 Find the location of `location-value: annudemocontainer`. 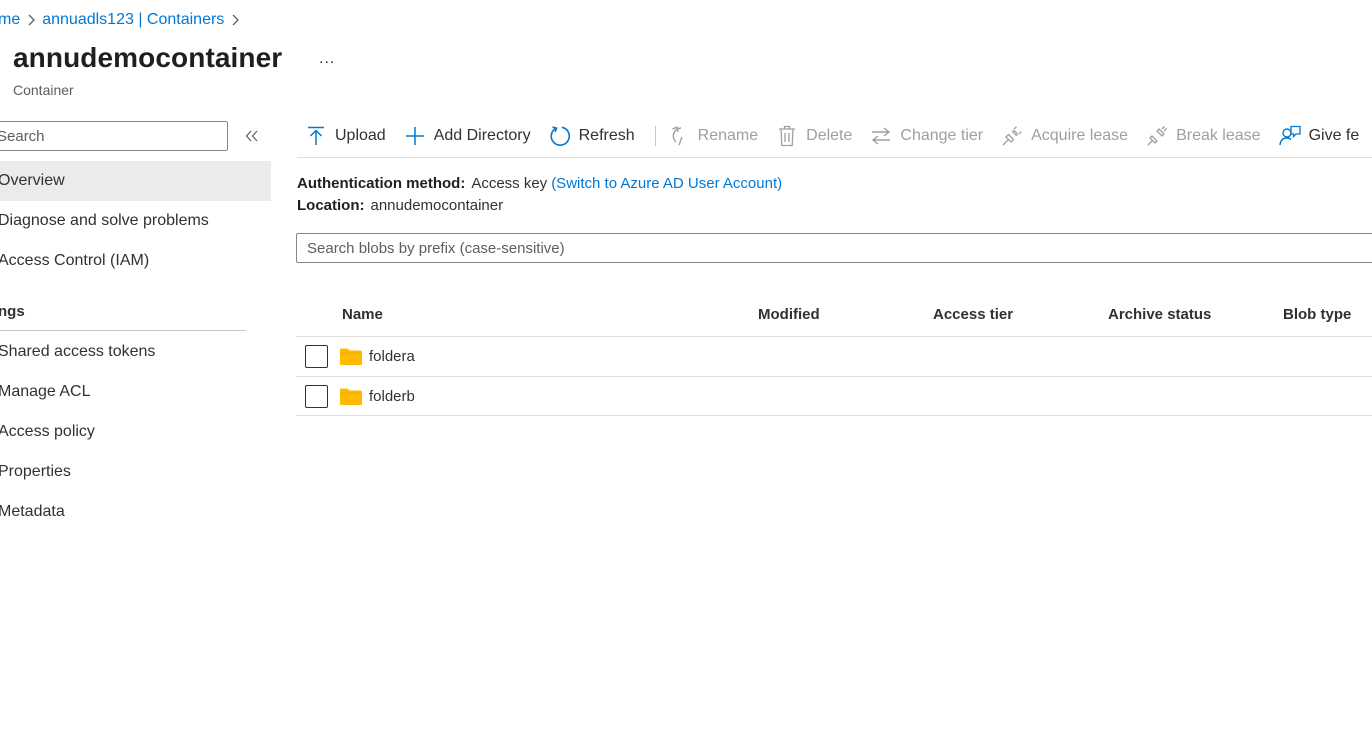

location-value: annudemocontainer is located at coordinates (437, 205).